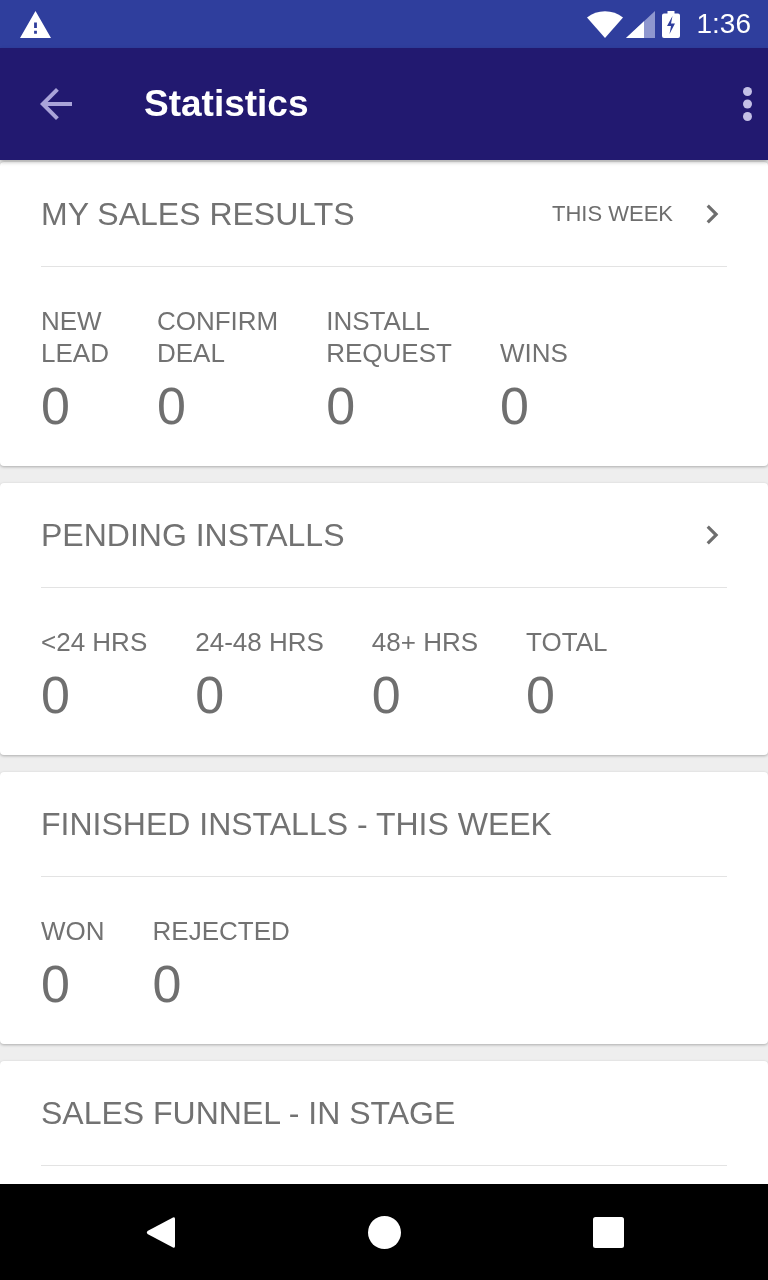 This screenshot has width=768, height=1280. What do you see at coordinates (248, 1113) in the screenshot?
I see `card-title: SALES FUNNEL - IN STAGE` at bounding box center [248, 1113].